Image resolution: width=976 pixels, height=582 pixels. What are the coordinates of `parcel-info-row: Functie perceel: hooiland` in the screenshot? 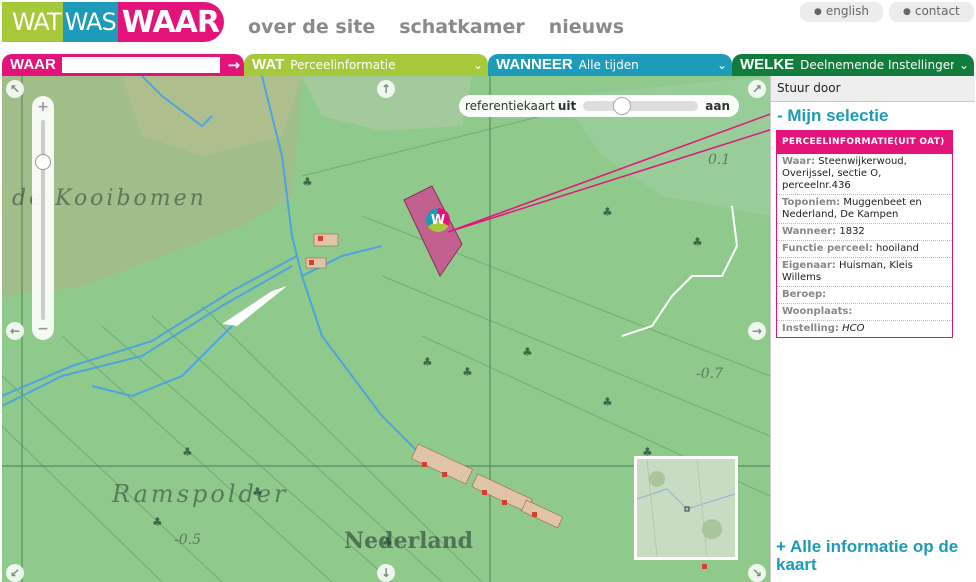 It's located at (864, 248).